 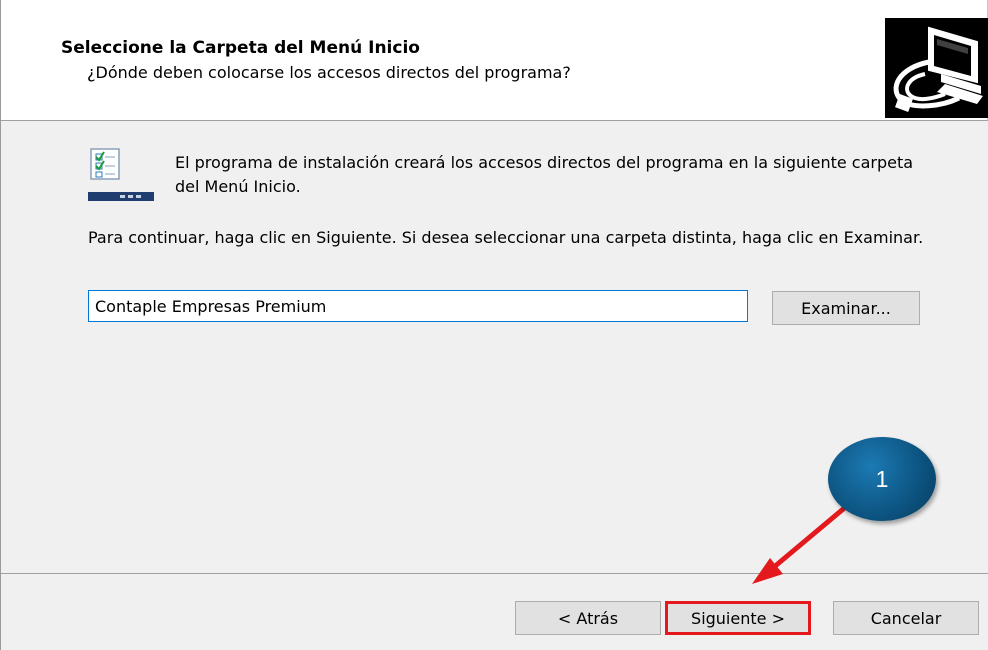 I want to click on back-button: < Atrás, so click(x=588, y=618).